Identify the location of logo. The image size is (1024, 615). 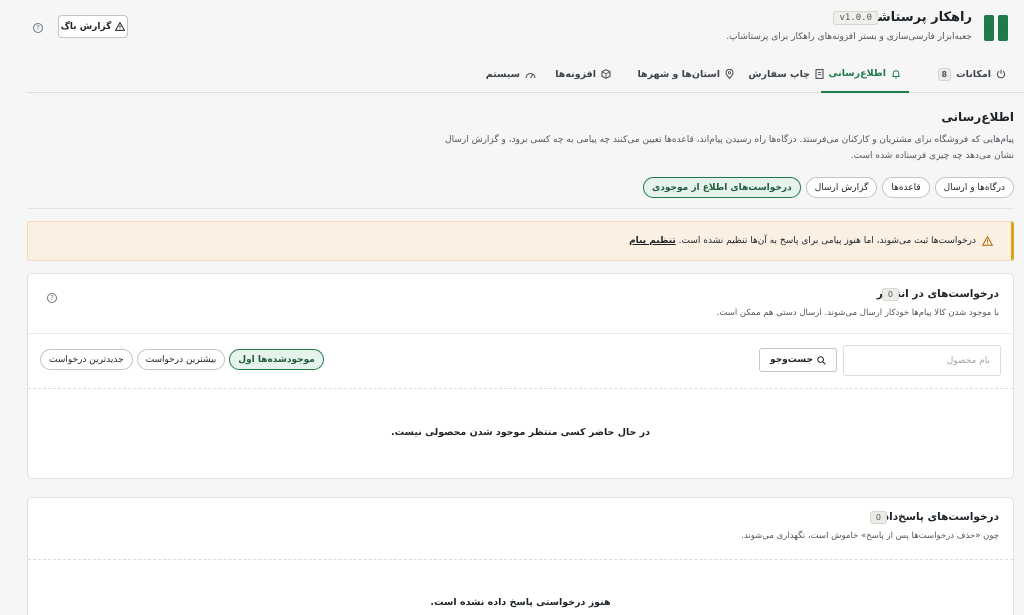
(996, 28).